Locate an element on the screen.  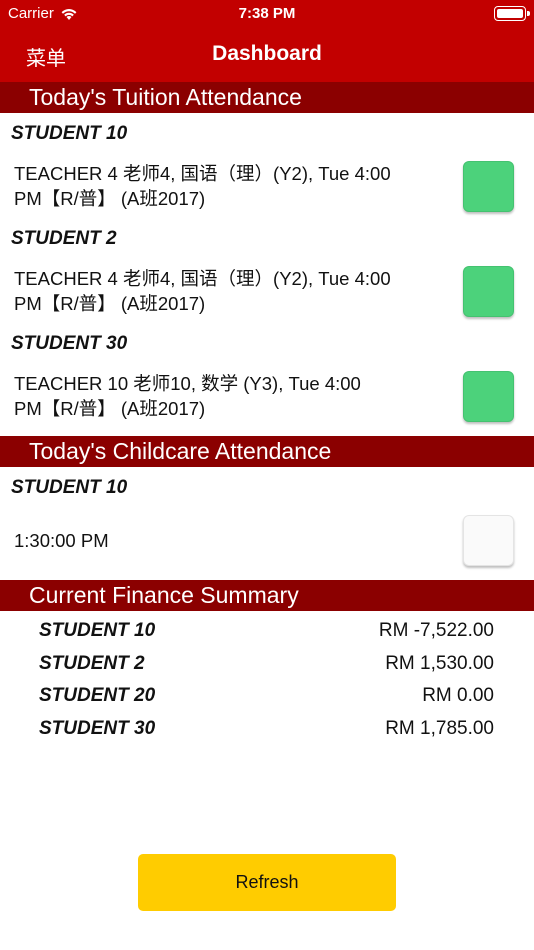
status-bar: Carrier 7:38 PM is located at coordinates (267, 14).